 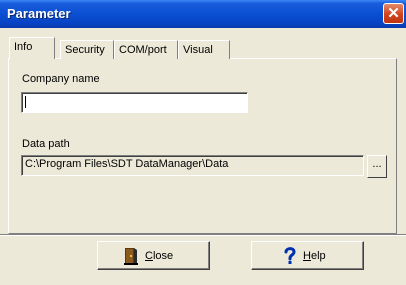 What do you see at coordinates (290, 257) in the screenshot?
I see `question-mark-icon` at bounding box center [290, 257].